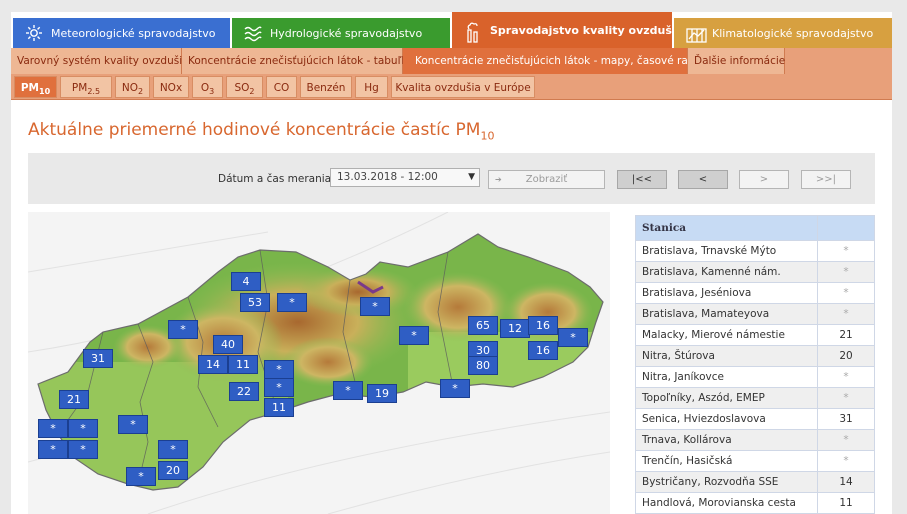  Describe the element at coordinates (98, 358) in the screenshot. I see `station-marker: 31` at that location.